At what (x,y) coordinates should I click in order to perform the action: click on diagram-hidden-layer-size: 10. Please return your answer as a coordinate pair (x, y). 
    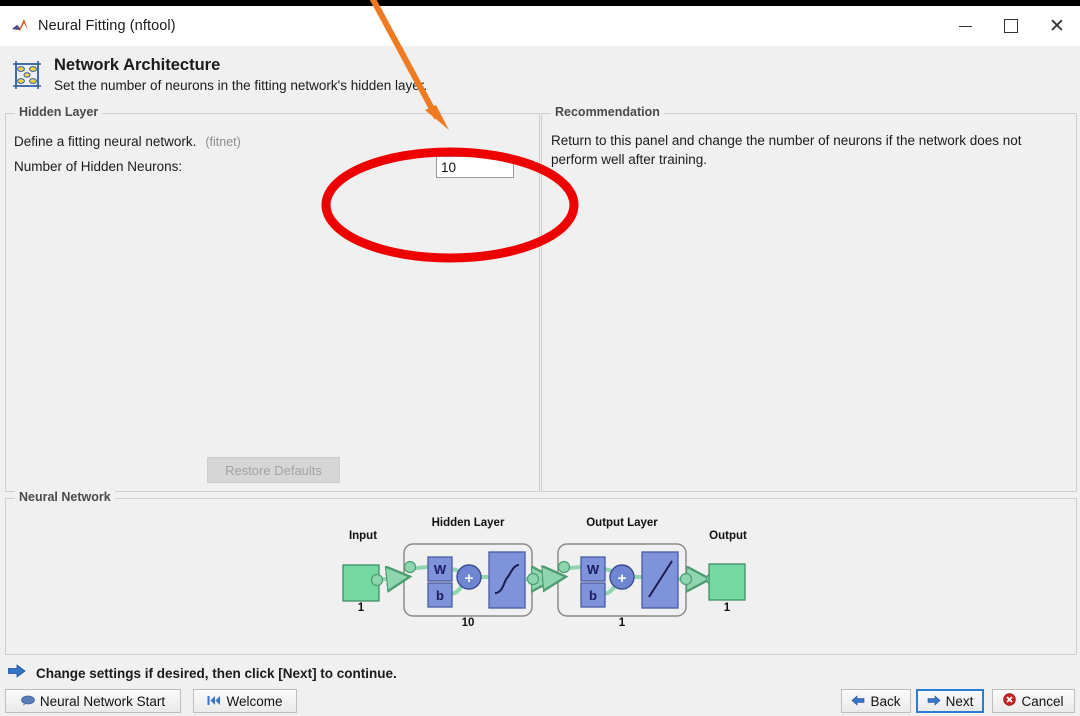
    Looking at the image, I should click on (468, 623).